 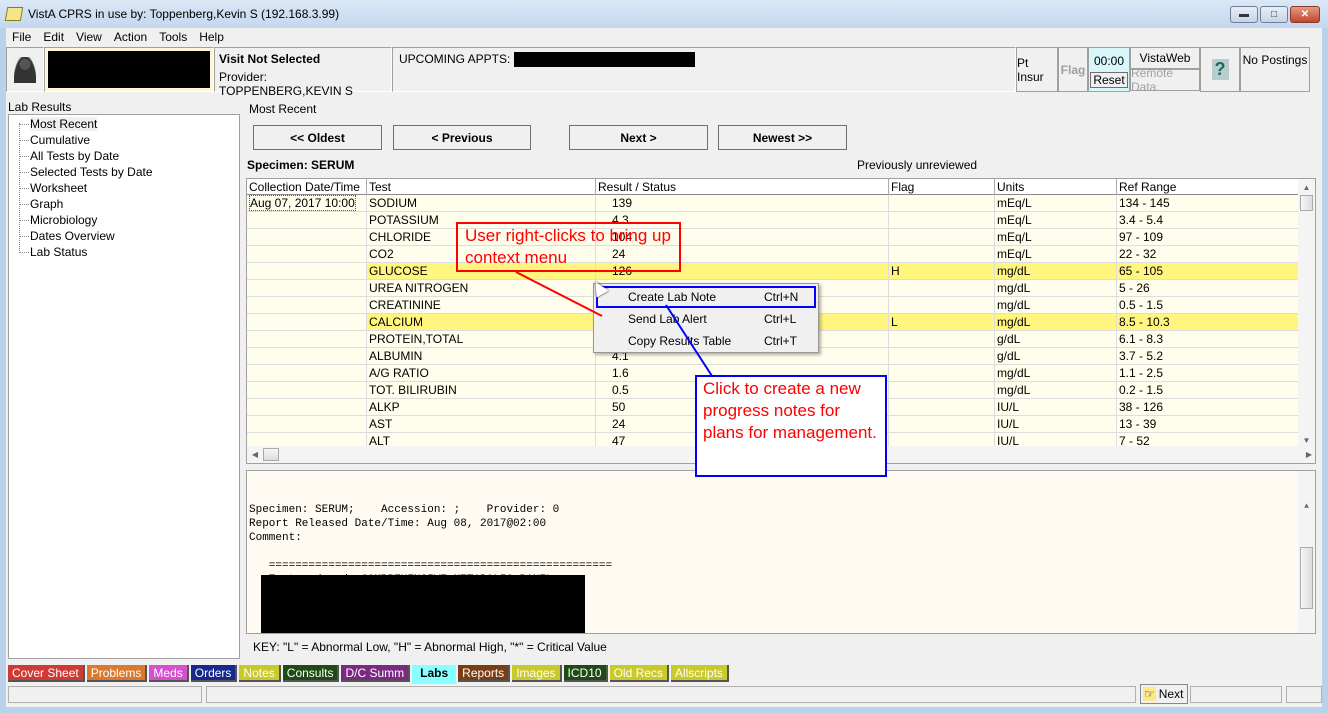 I want to click on cell-test: TOT. BILIRUBIN, so click(x=481, y=390).